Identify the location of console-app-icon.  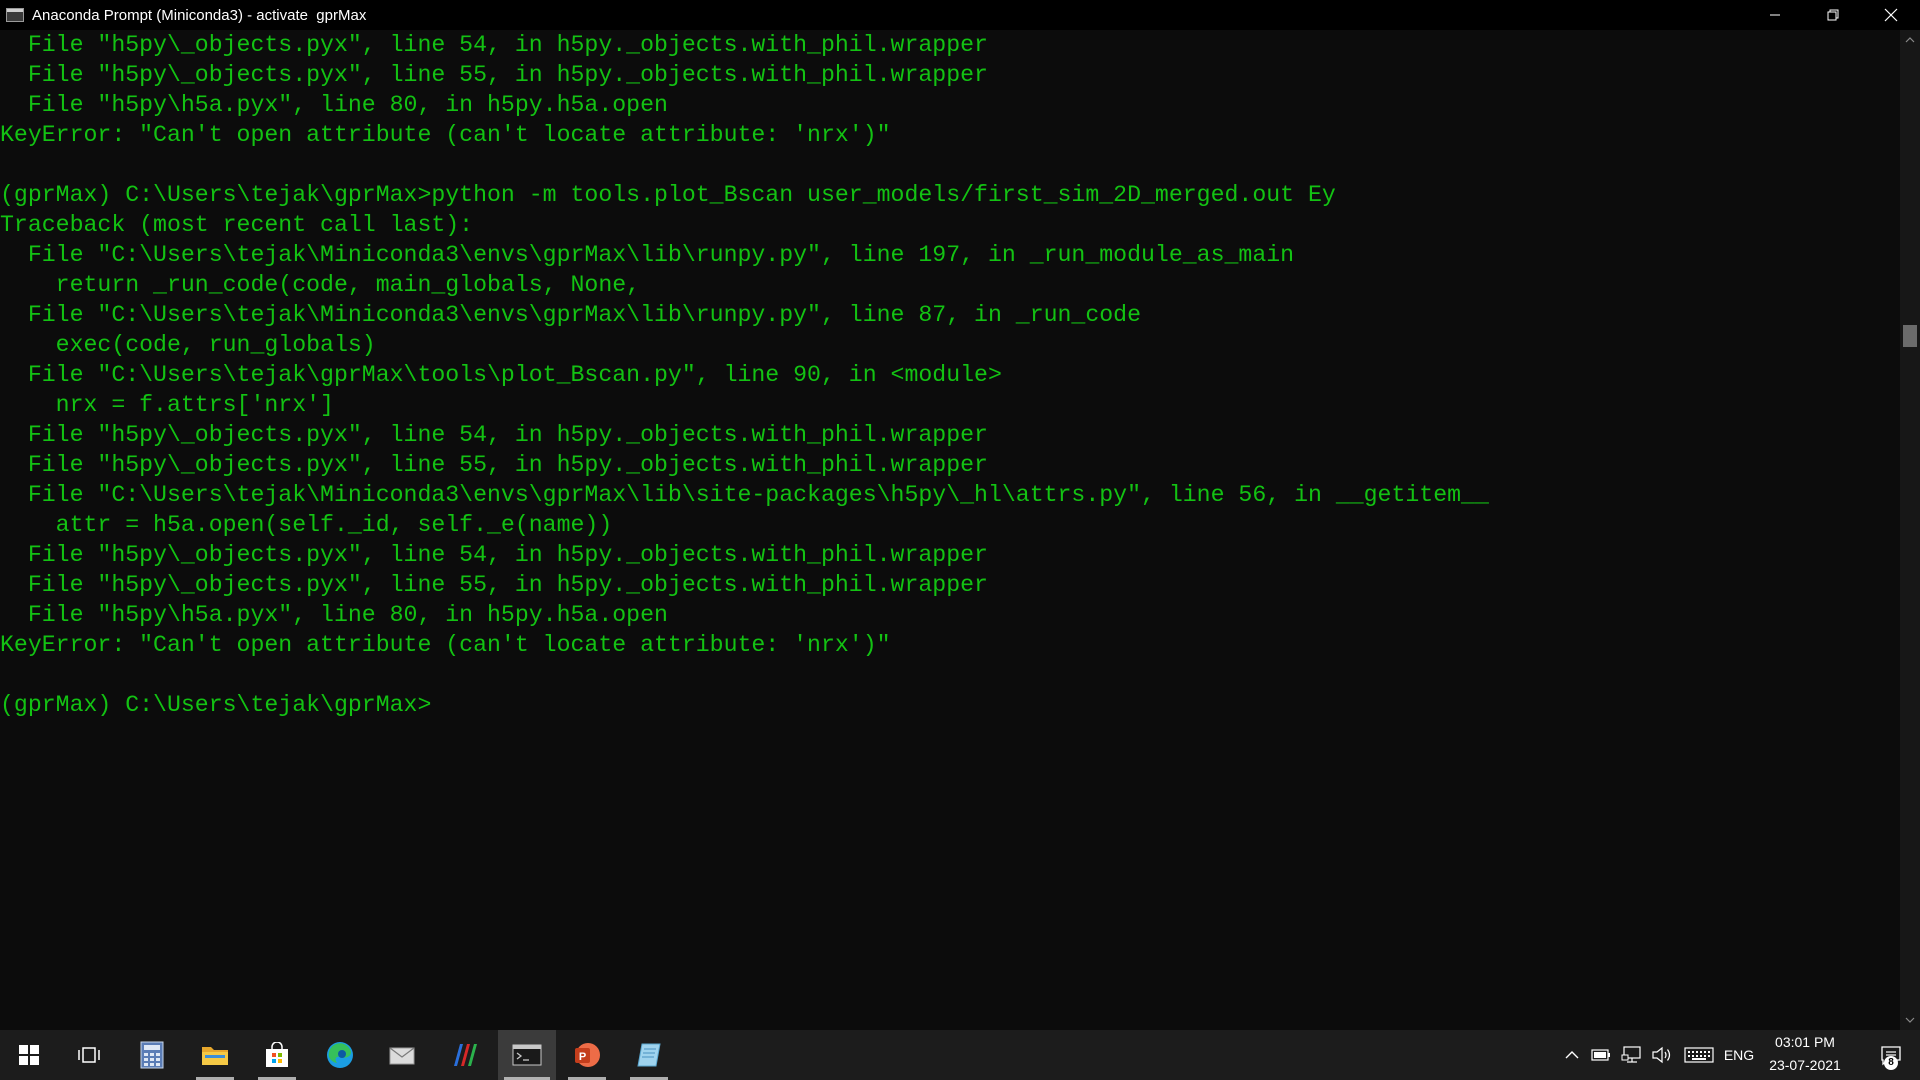
(15, 15).